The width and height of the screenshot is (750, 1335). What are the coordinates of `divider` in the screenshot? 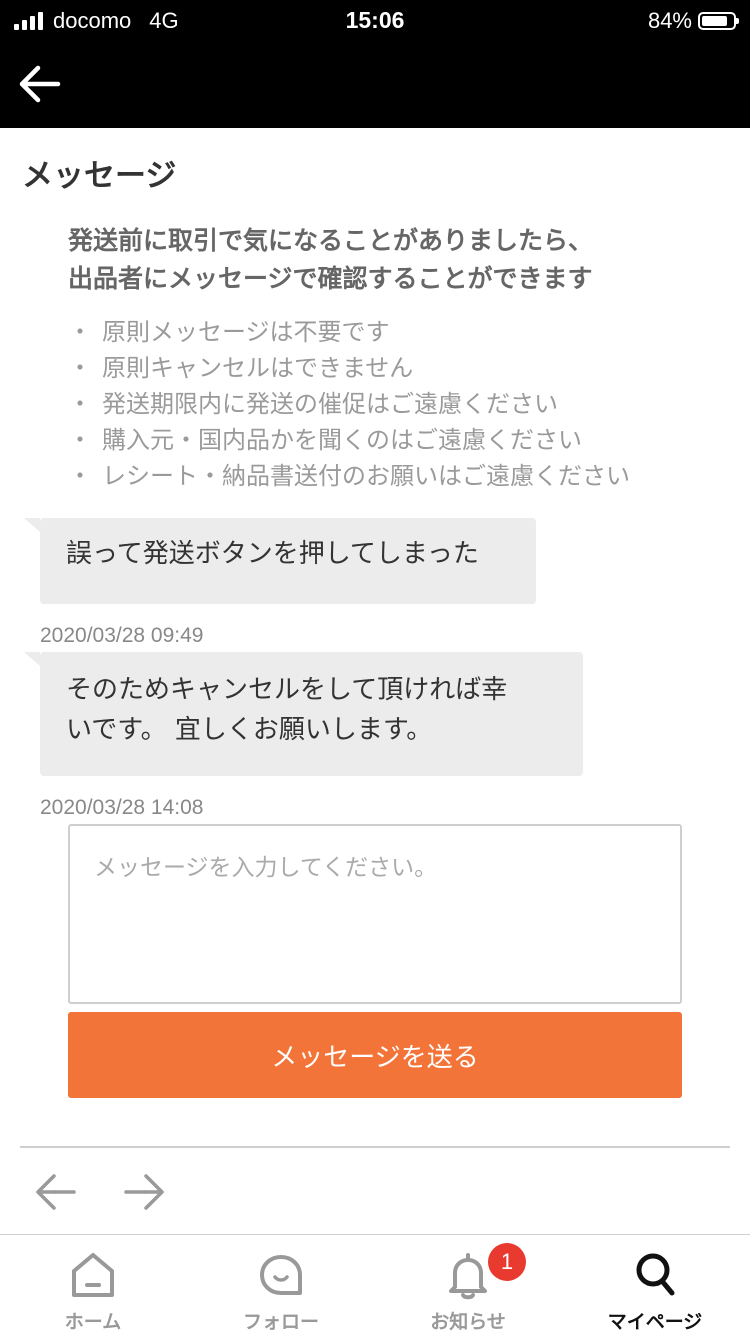 It's located at (375, 1147).